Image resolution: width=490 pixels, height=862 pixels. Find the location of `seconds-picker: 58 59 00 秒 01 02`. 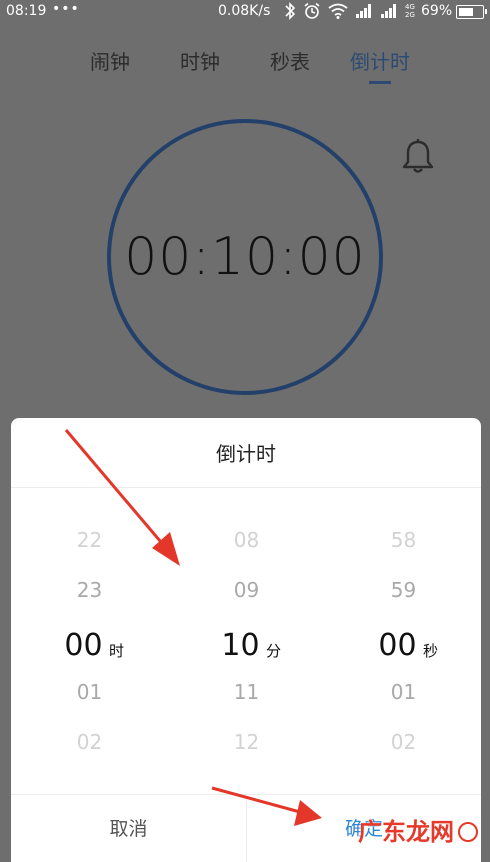

seconds-picker: 58 59 00 秒 01 02 is located at coordinates (403, 641).